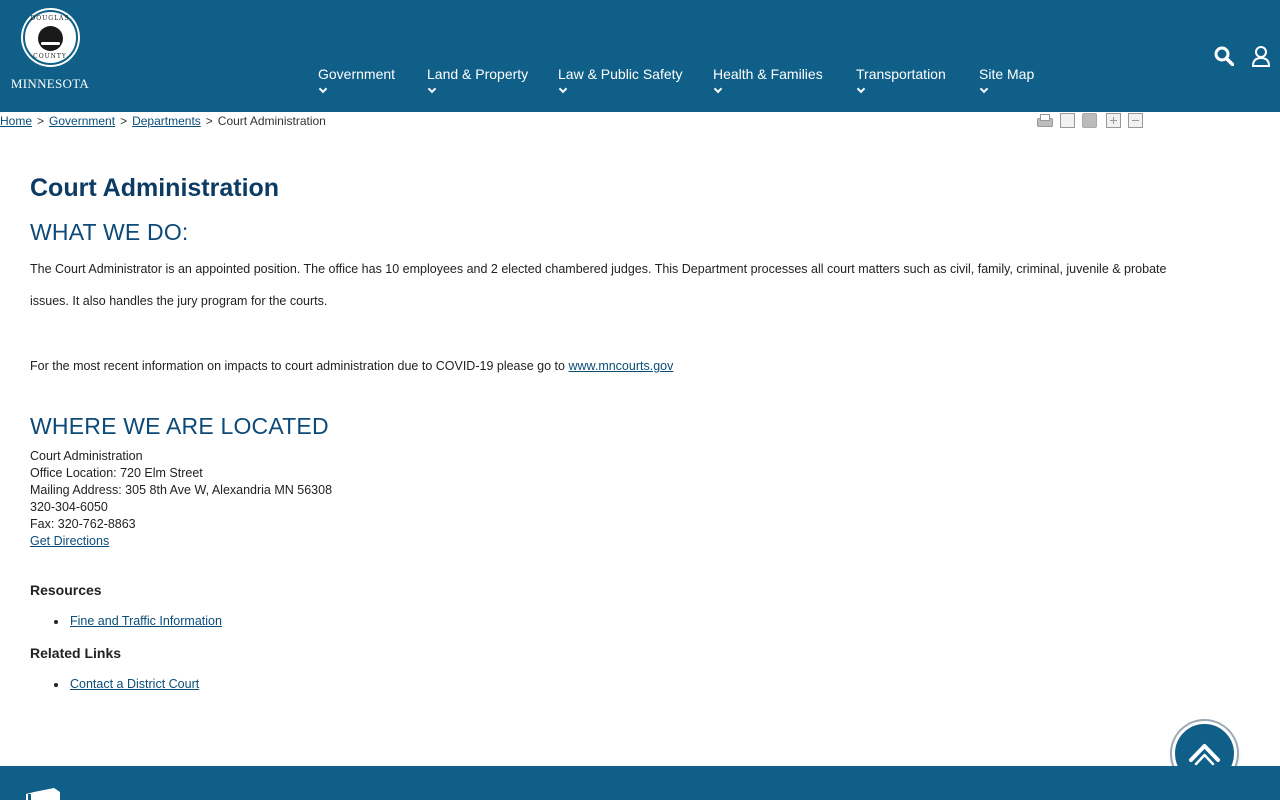  I want to click on contact-district-court-link: Contact a District Court, so click(134, 684).